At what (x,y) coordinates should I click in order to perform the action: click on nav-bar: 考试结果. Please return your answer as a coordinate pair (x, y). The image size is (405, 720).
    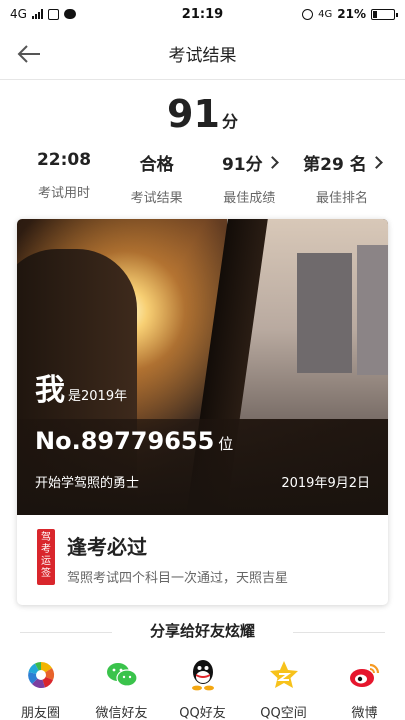
    Looking at the image, I should click on (202, 54).